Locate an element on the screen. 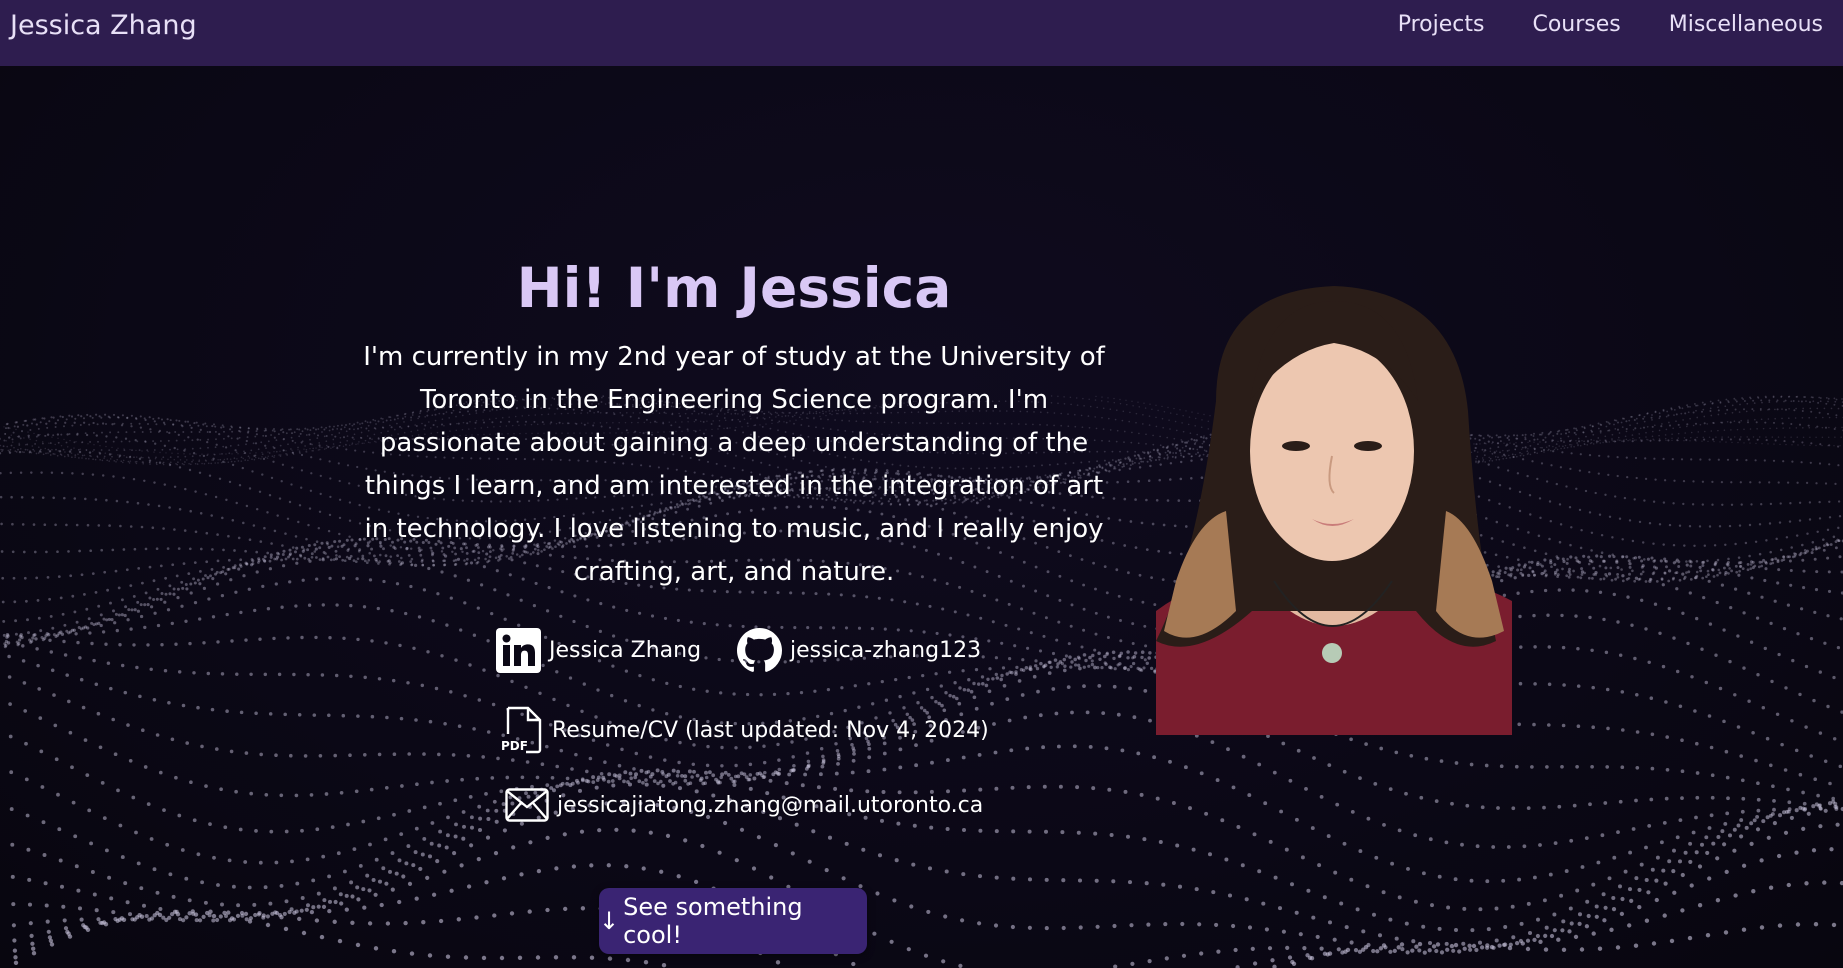  see-something-cool-button: ↓ See something cool! is located at coordinates (733, 921).